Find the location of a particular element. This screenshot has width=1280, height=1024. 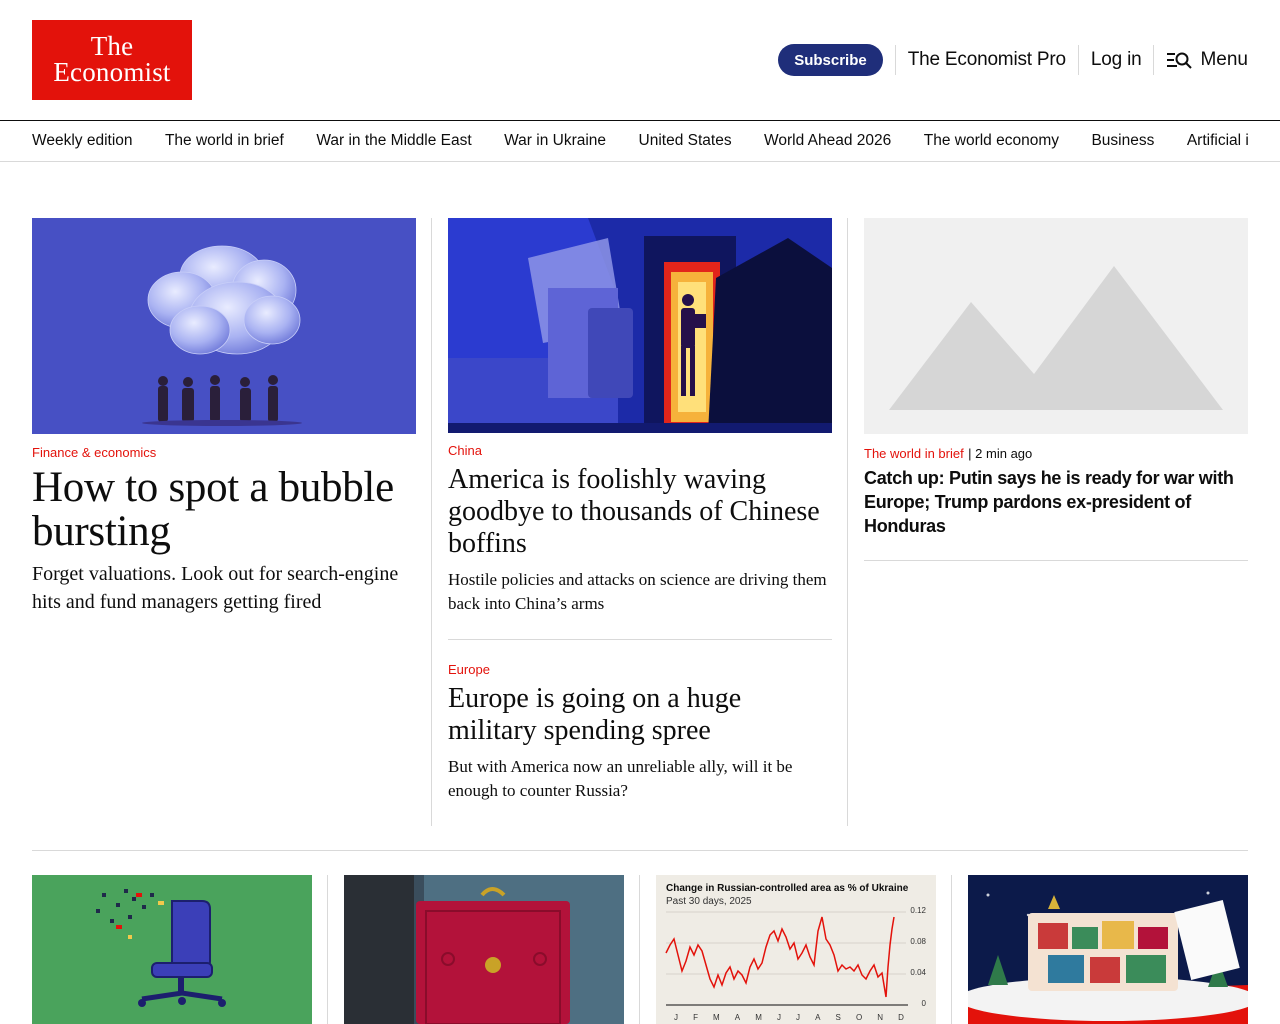

mini-chart-ytick: 0.08 is located at coordinates (918, 941).